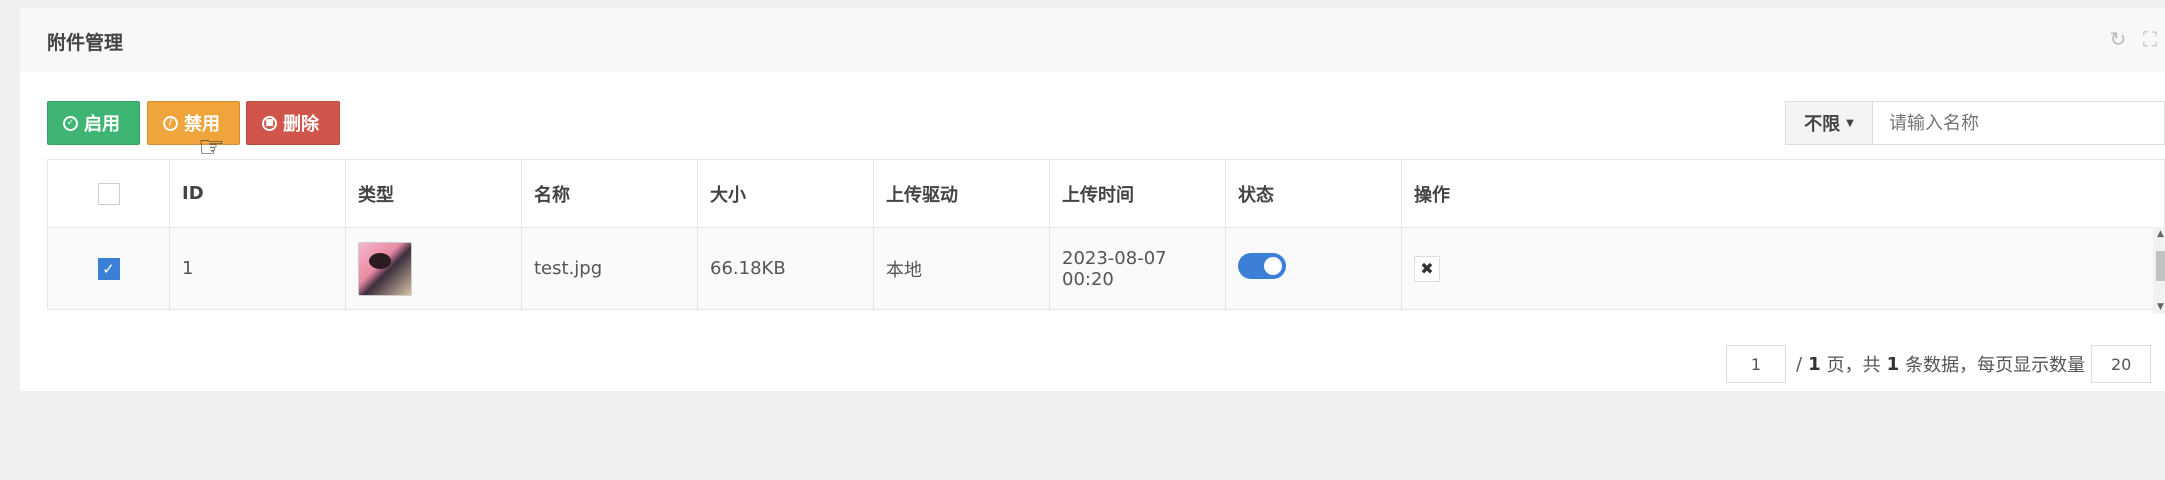 The width and height of the screenshot is (2165, 480). I want to click on col-size: 大小, so click(785, 193).